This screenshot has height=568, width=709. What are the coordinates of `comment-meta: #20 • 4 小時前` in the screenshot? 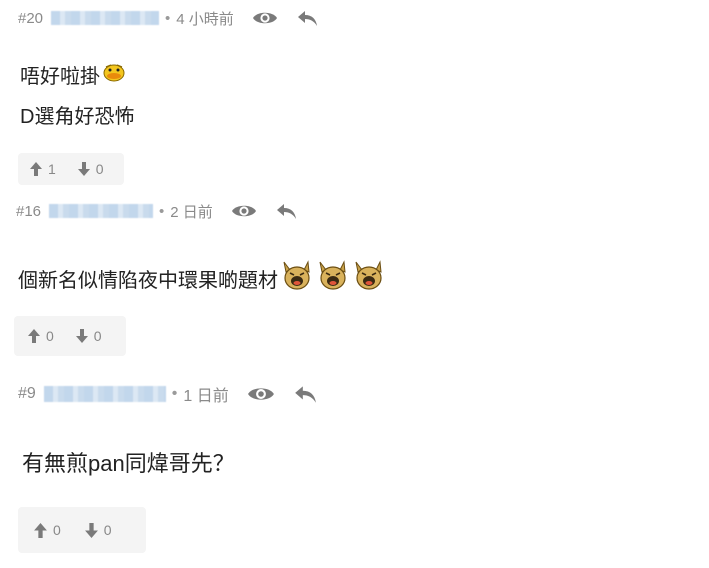 It's located at (168, 18).